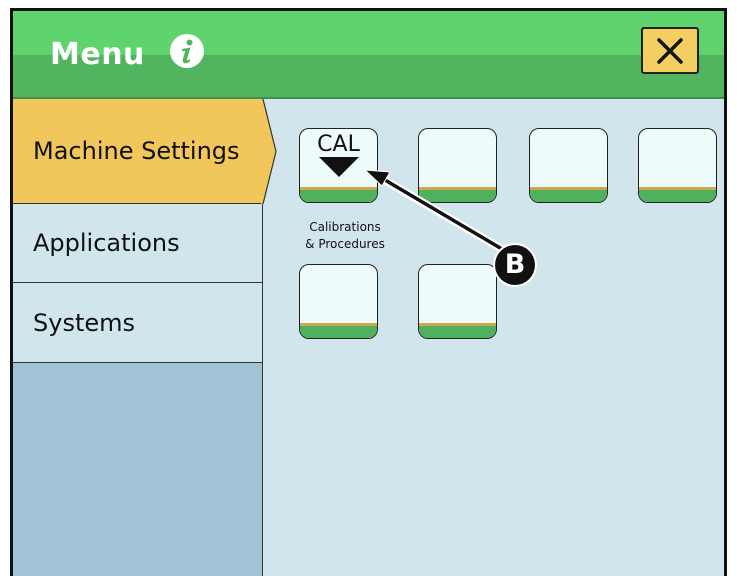  Describe the element at coordinates (262, 390) in the screenshot. I see `sidebar-divider` at that location.